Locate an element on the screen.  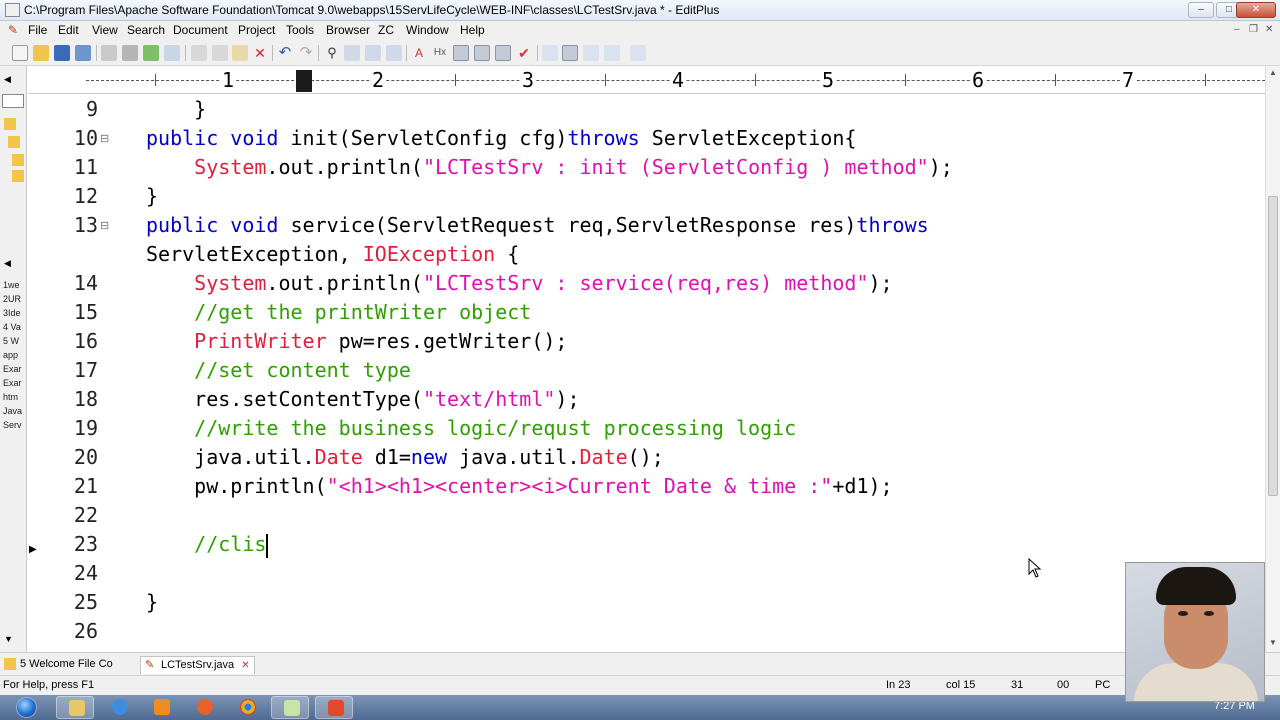
open-folder-icon is located at coordinates (41, 53).